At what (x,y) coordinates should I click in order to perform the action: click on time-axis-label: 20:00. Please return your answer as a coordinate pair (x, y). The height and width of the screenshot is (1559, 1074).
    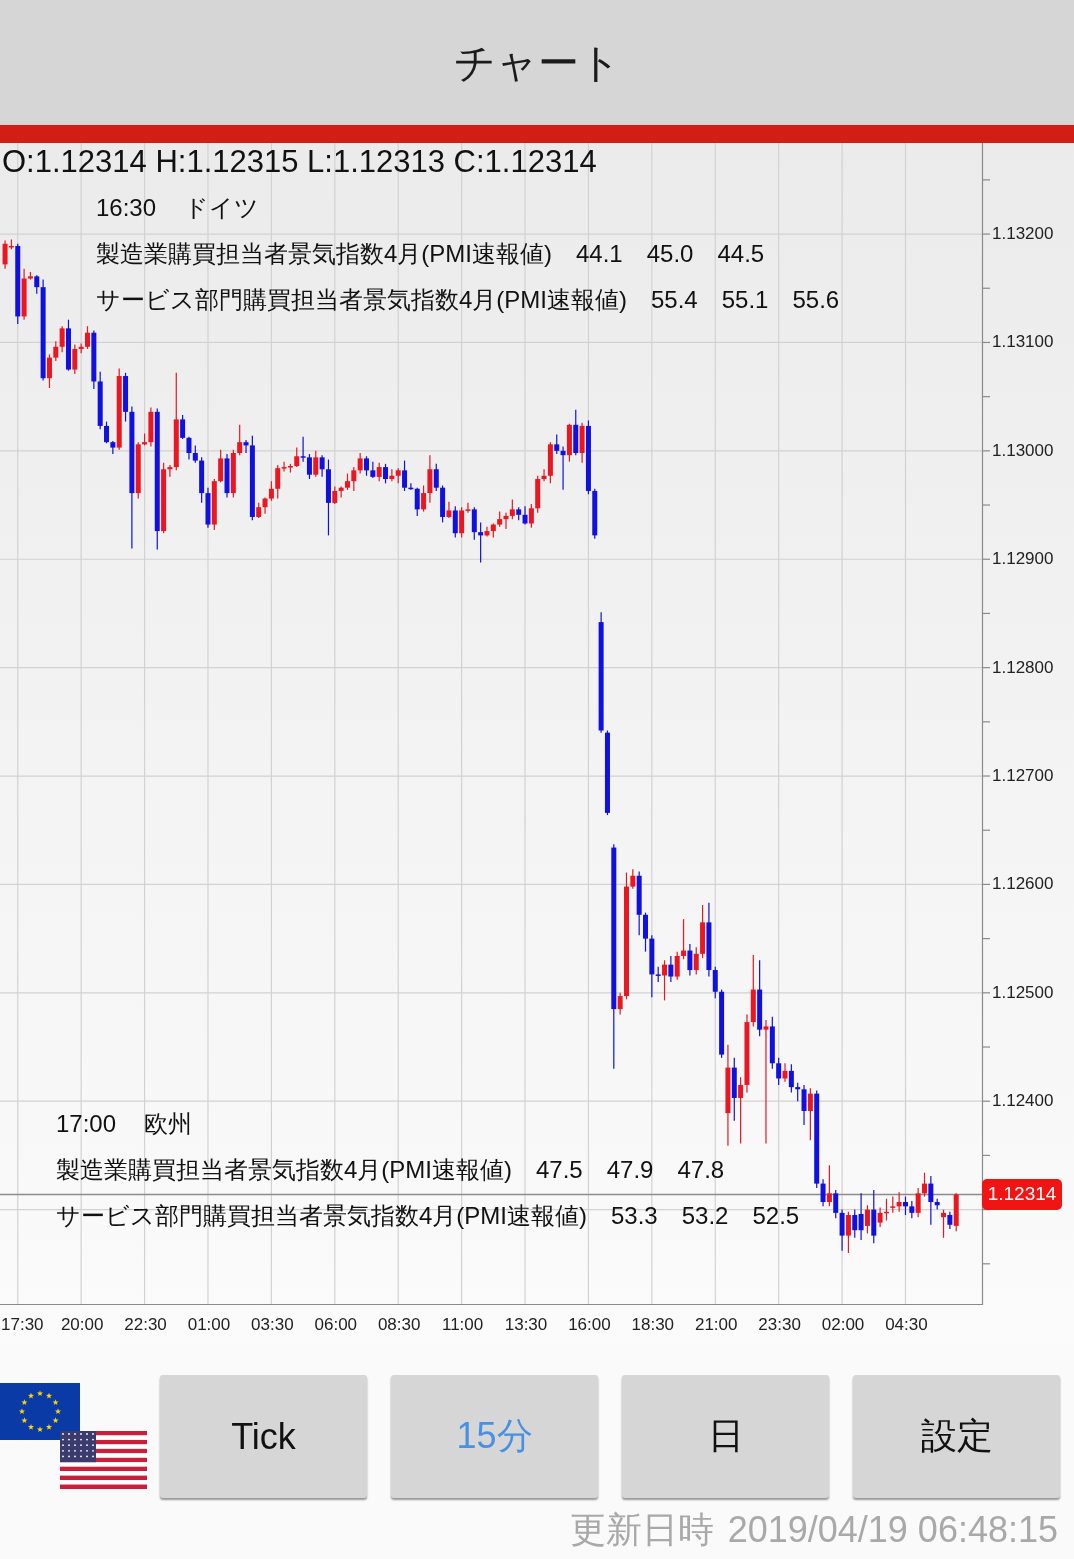
    Looking at the image, I should click on (82, 1325).